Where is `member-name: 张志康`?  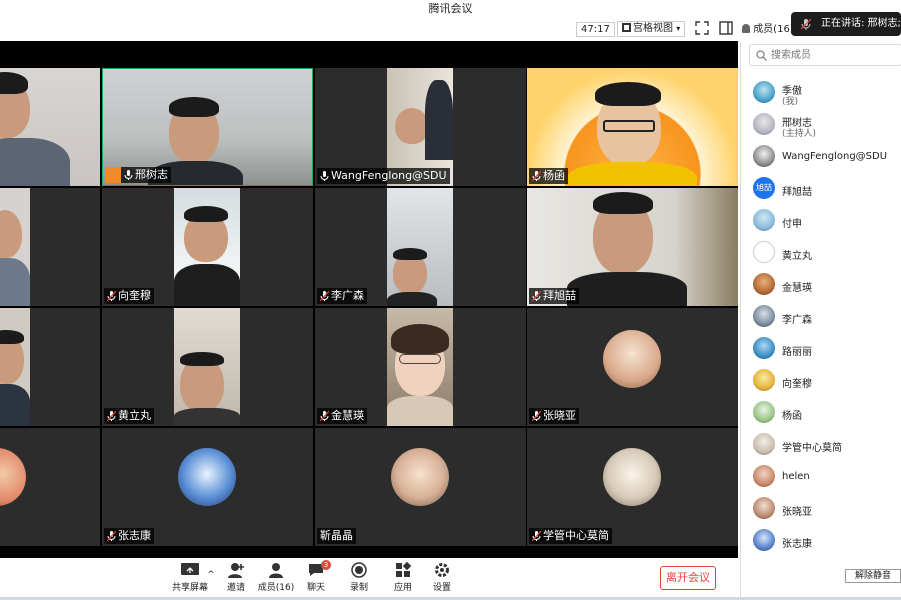
member-name: 张志康 is located at coordinates (797, 544).